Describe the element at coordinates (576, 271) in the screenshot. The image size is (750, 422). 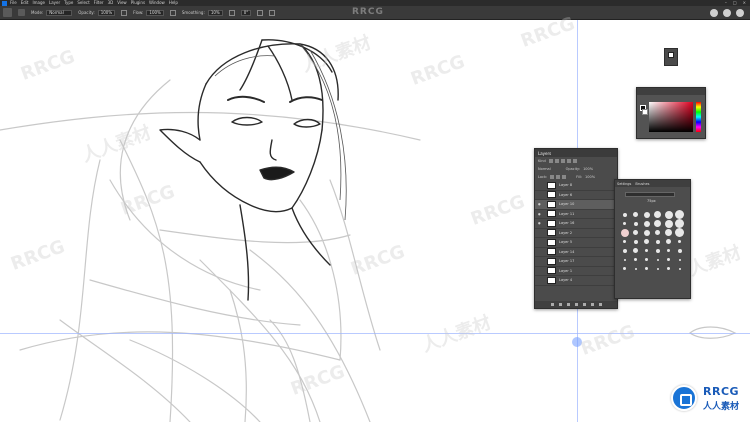
I see `layer-row: Layer 1` at that location.